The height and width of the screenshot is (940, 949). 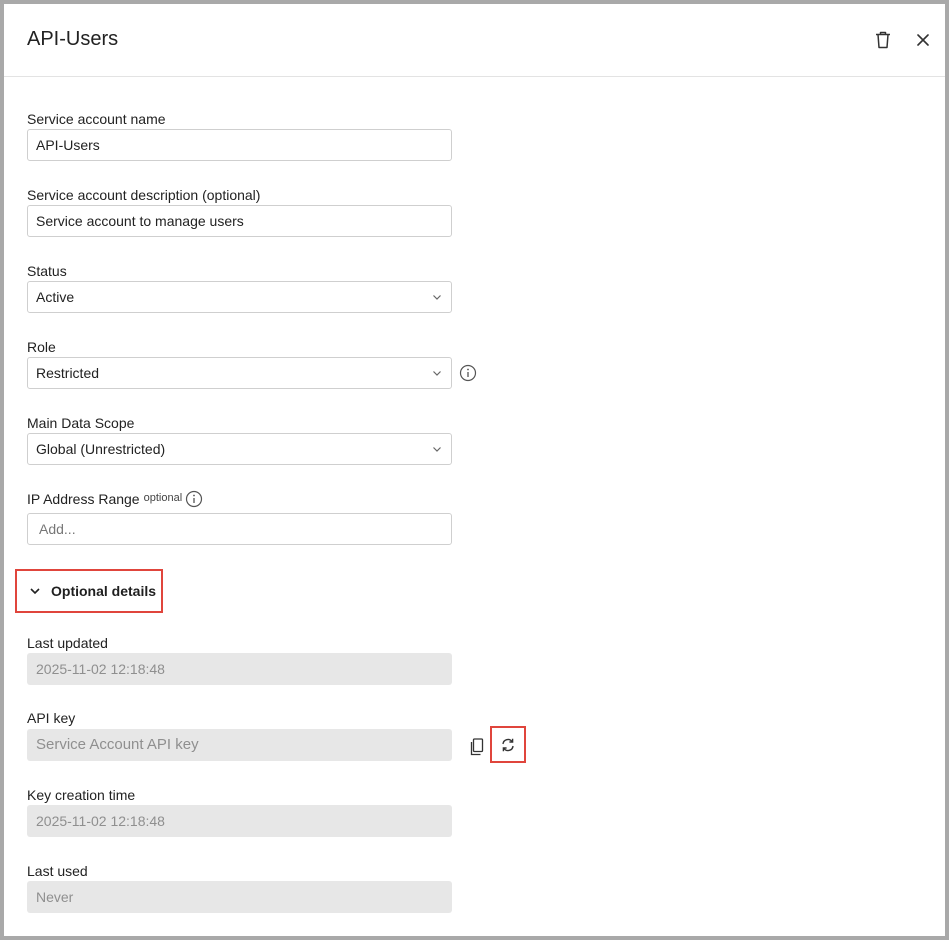 I want to click on optional-details-toggle: Optional details, so click(x=89, y=591).